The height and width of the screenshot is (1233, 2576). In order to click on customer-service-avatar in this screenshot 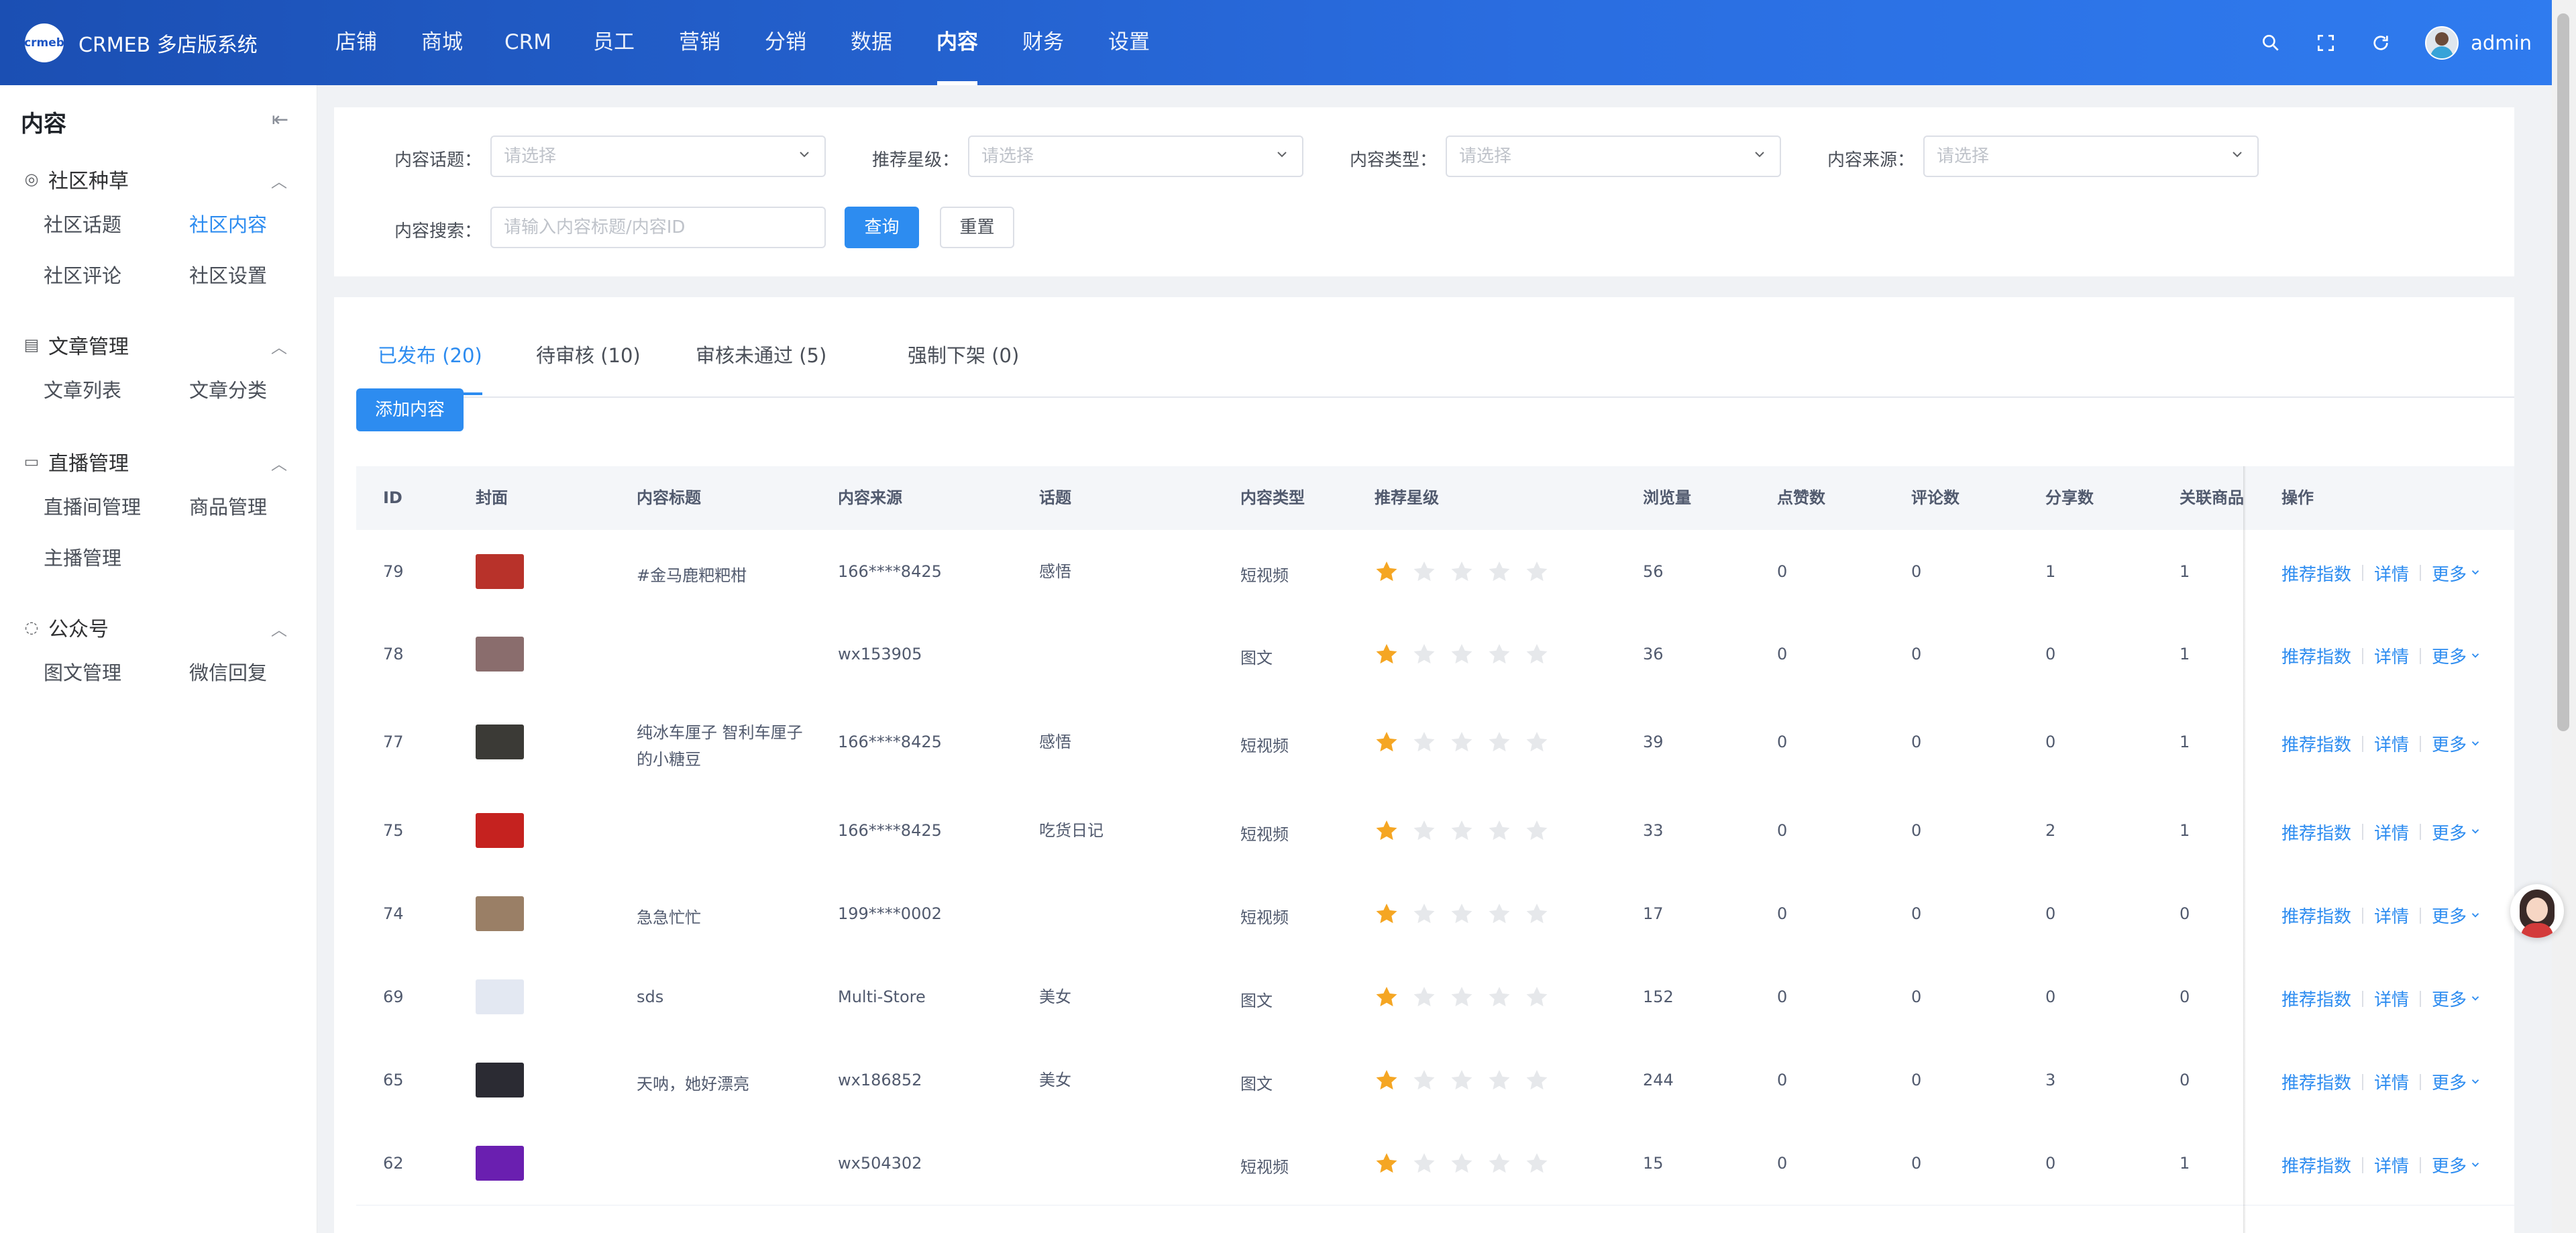, I will do `click(2537, 911)`.